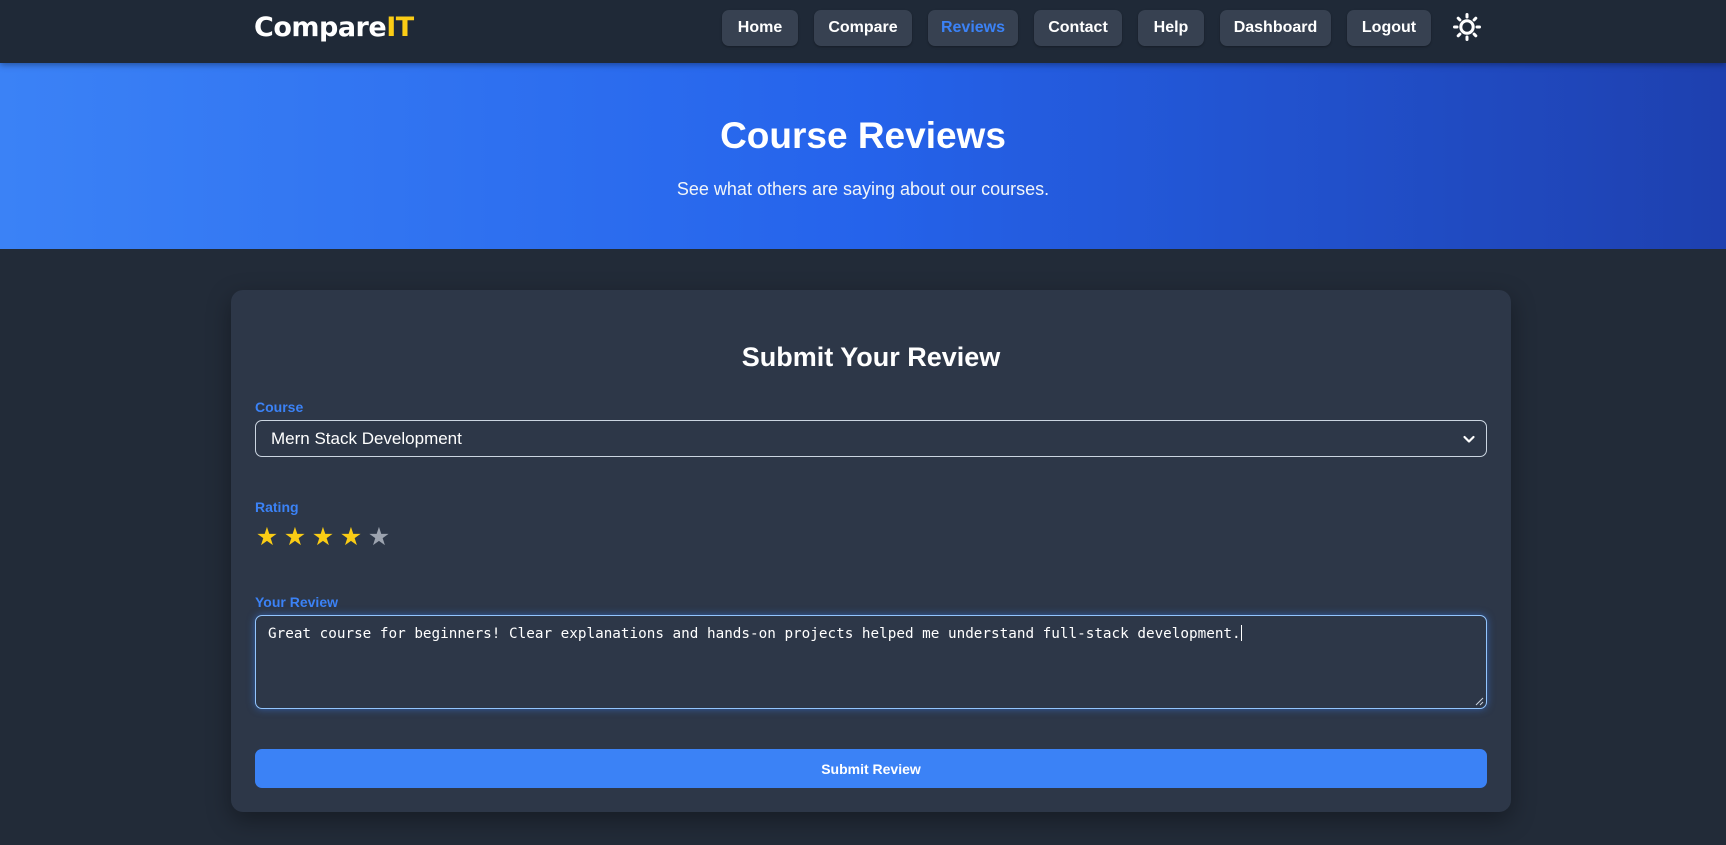 The height and width of the screenshot is (845, 1726). What do you see at coordinates (323, 537) in the screenshot?
I see `star-icon-3: ★` at bounding box center [323, 537].